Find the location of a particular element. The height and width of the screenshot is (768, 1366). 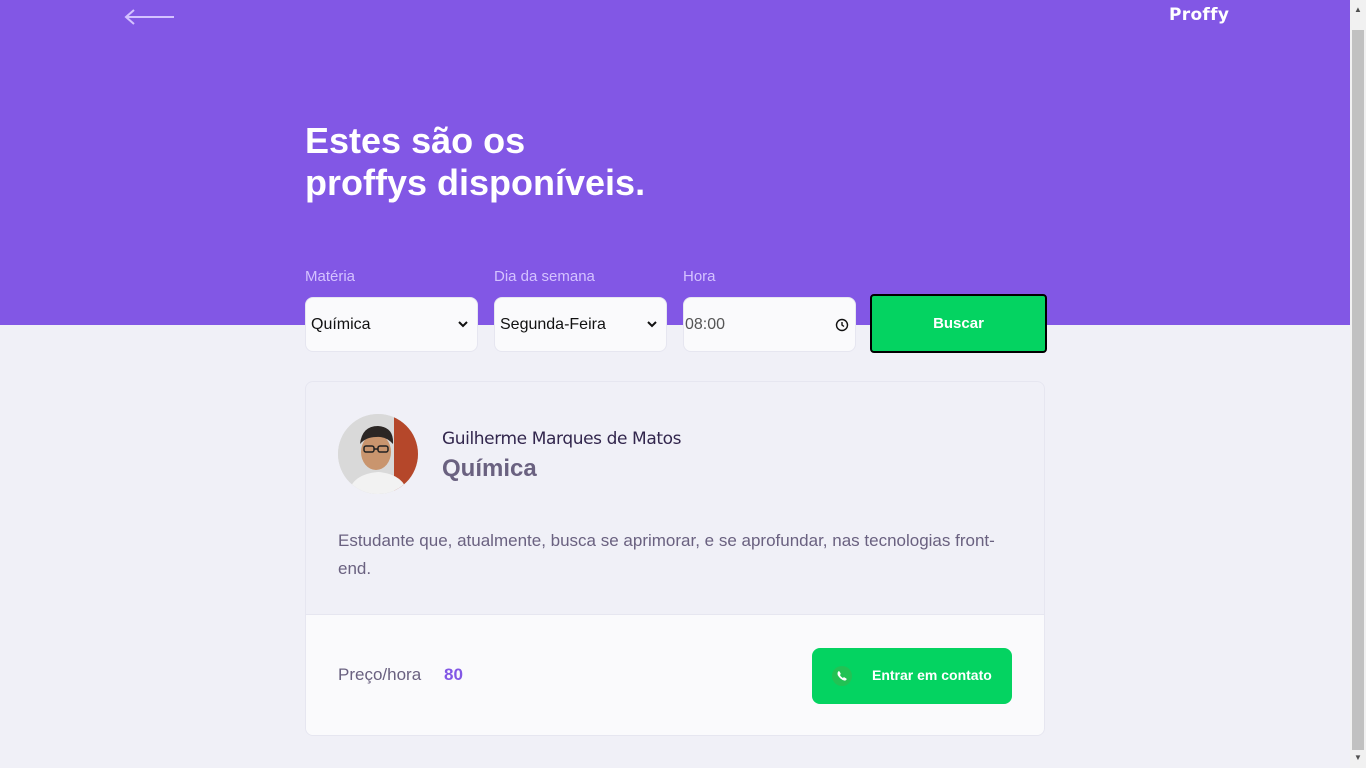

search-button: Buscar is located at coordinates (958, 323).